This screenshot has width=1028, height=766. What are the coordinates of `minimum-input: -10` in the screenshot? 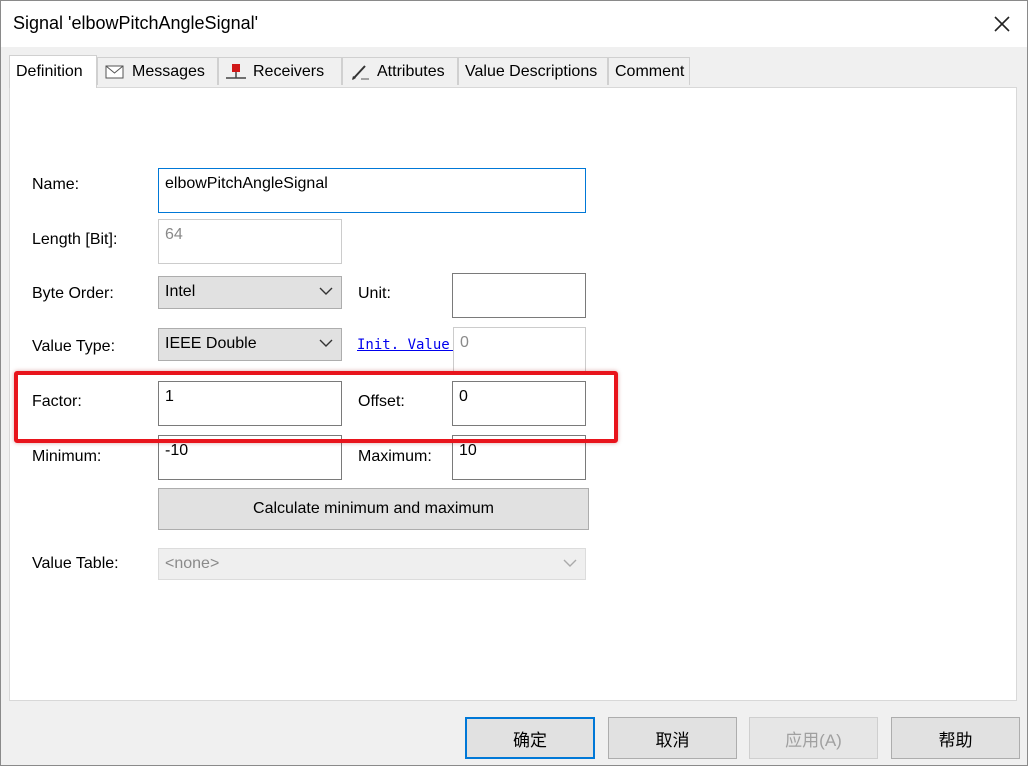 It's located at (250, 457).